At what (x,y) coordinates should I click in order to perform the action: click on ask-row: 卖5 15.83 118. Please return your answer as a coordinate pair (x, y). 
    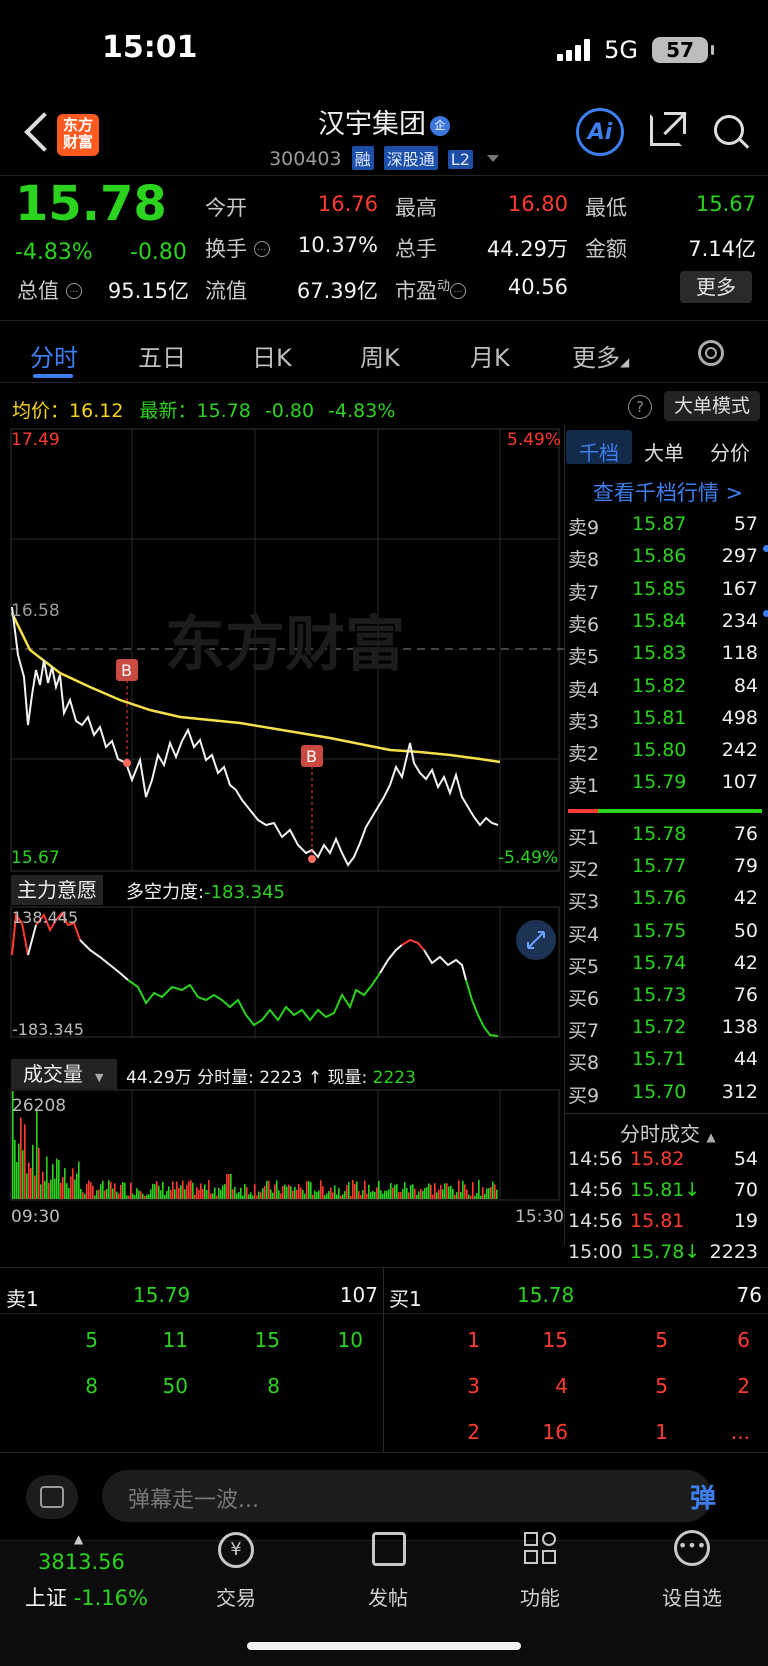
    Looking at the image, I should click on (665, 658).